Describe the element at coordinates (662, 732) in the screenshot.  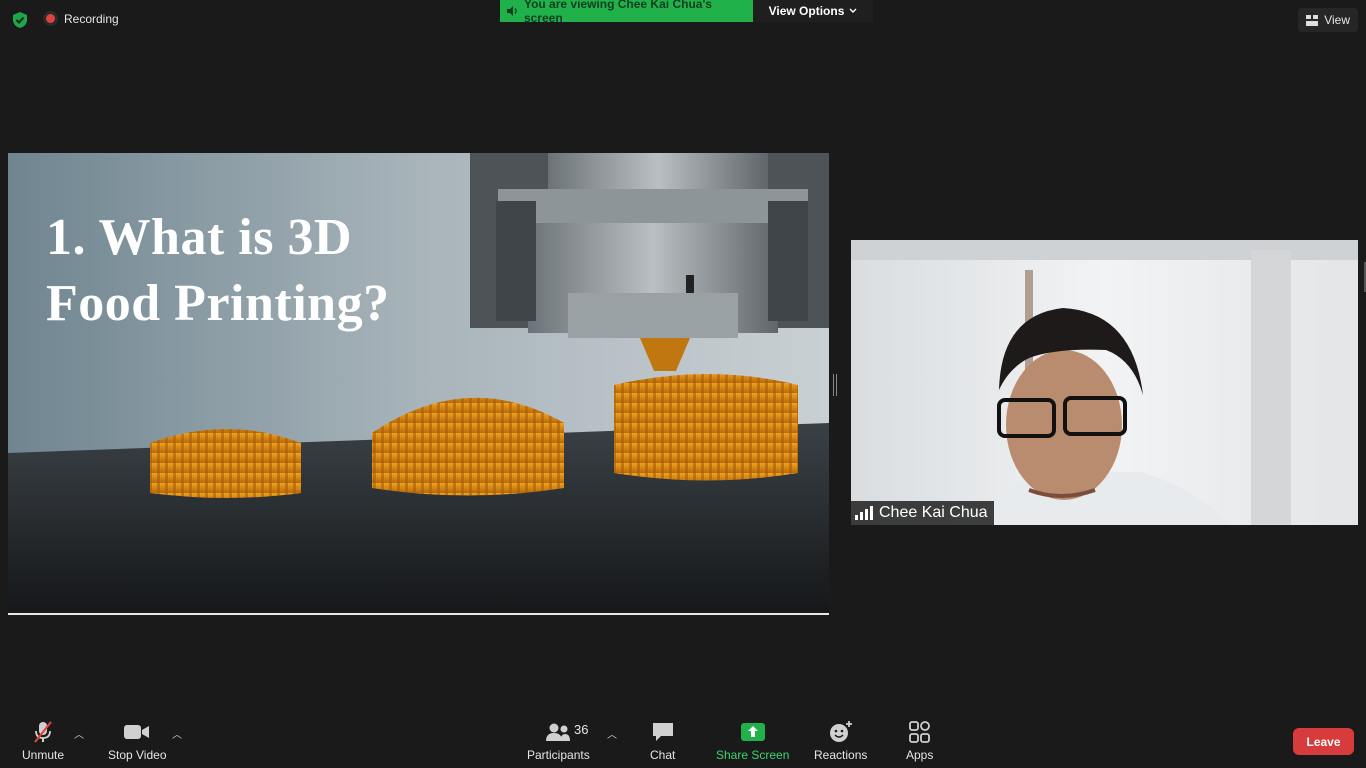
I see `chat-bubble-icon` at that location.